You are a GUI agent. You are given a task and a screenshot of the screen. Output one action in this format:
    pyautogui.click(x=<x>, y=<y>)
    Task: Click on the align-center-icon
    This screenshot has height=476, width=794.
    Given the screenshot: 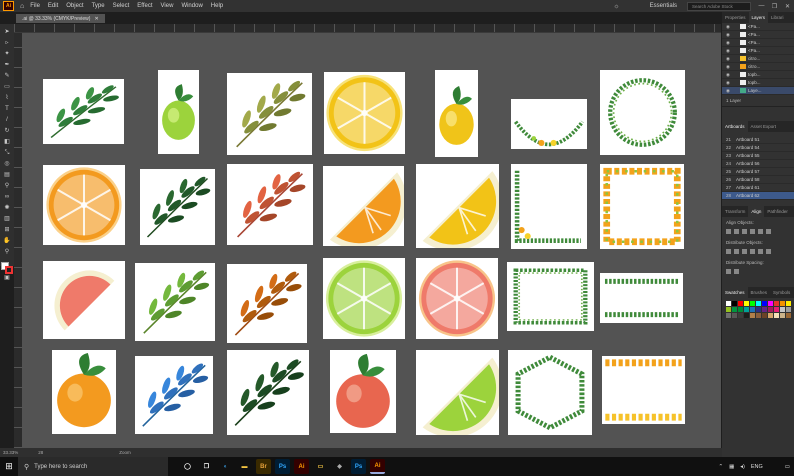 What is the action you would take?
    pyautogui.click(x=736, y=231)
    